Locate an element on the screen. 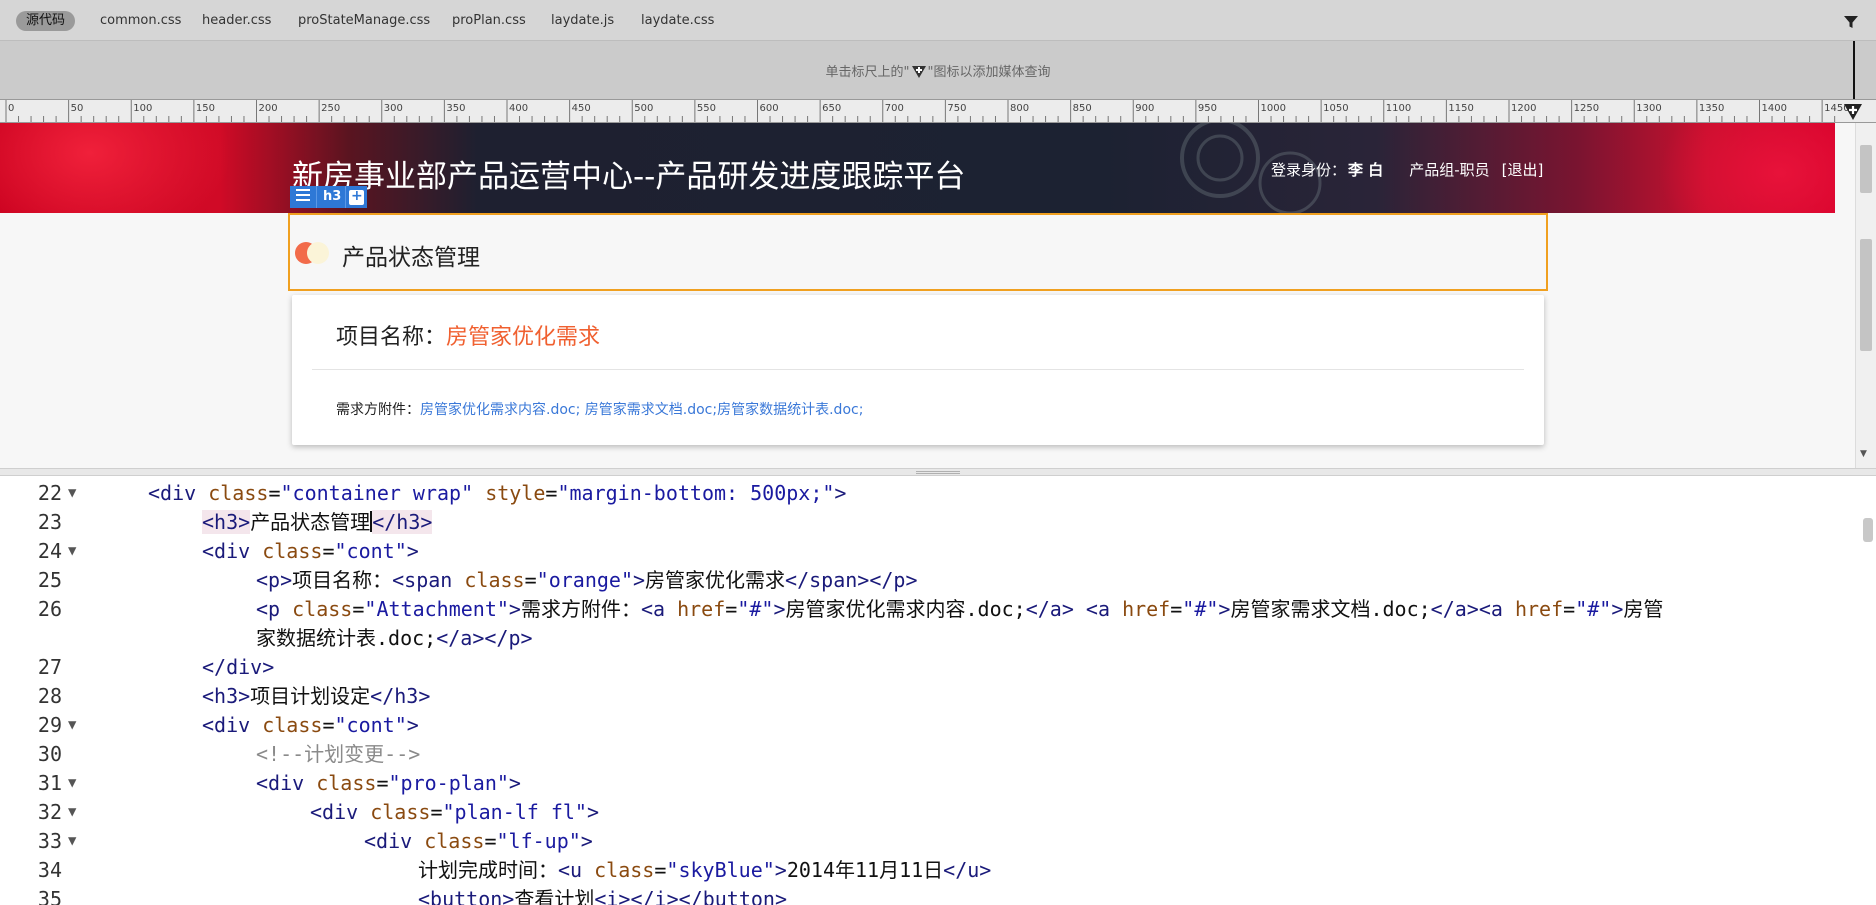  ruler-label: 750 is located at coordinates (956, 108).